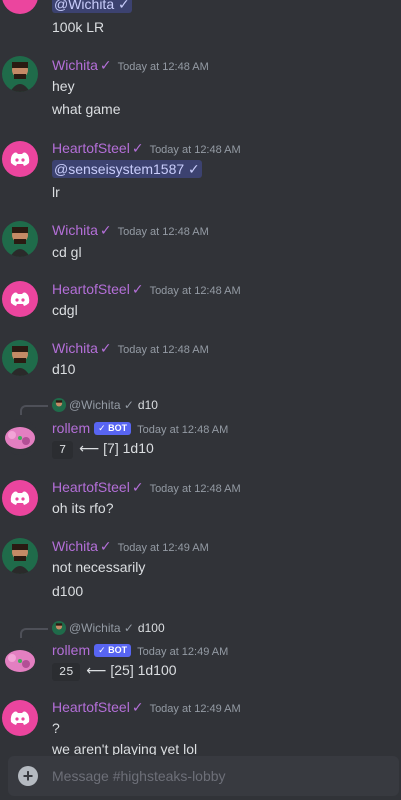  Describe the element at coordinates (68, 591) in the screenshot. I see `message-text: d100` at that location.